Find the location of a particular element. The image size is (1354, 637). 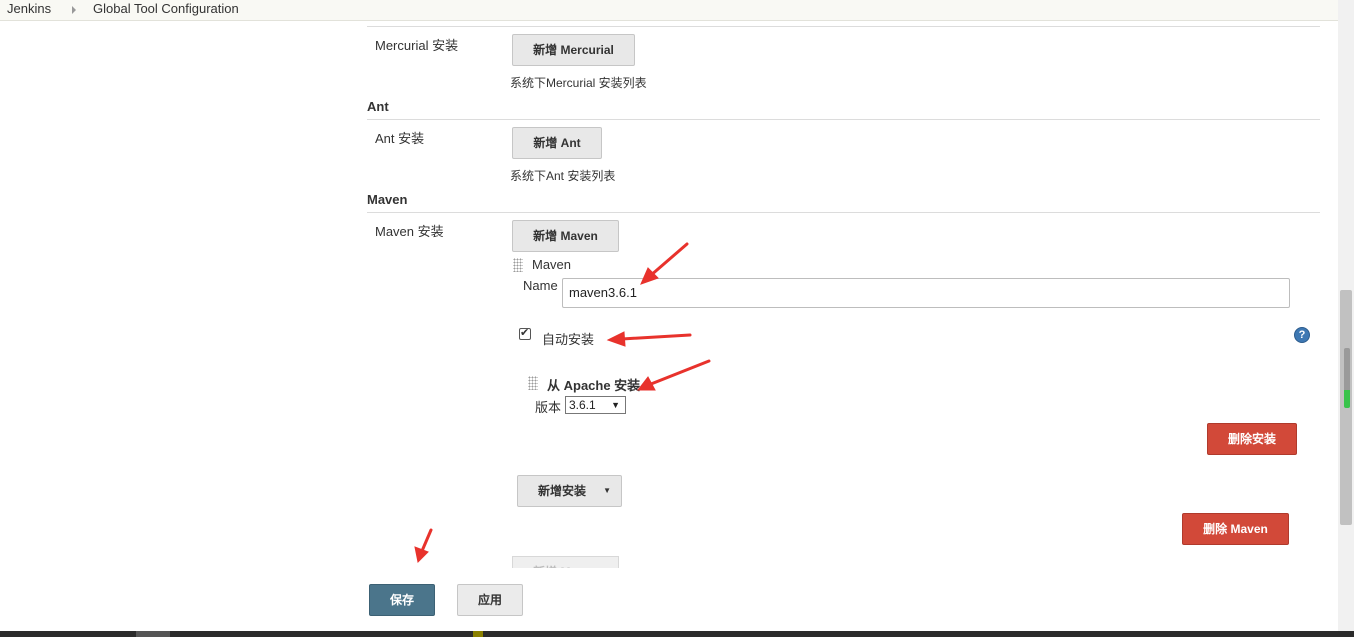

mercurial-install-label: Mercurial 安装 is located at coordinates (417, 45).